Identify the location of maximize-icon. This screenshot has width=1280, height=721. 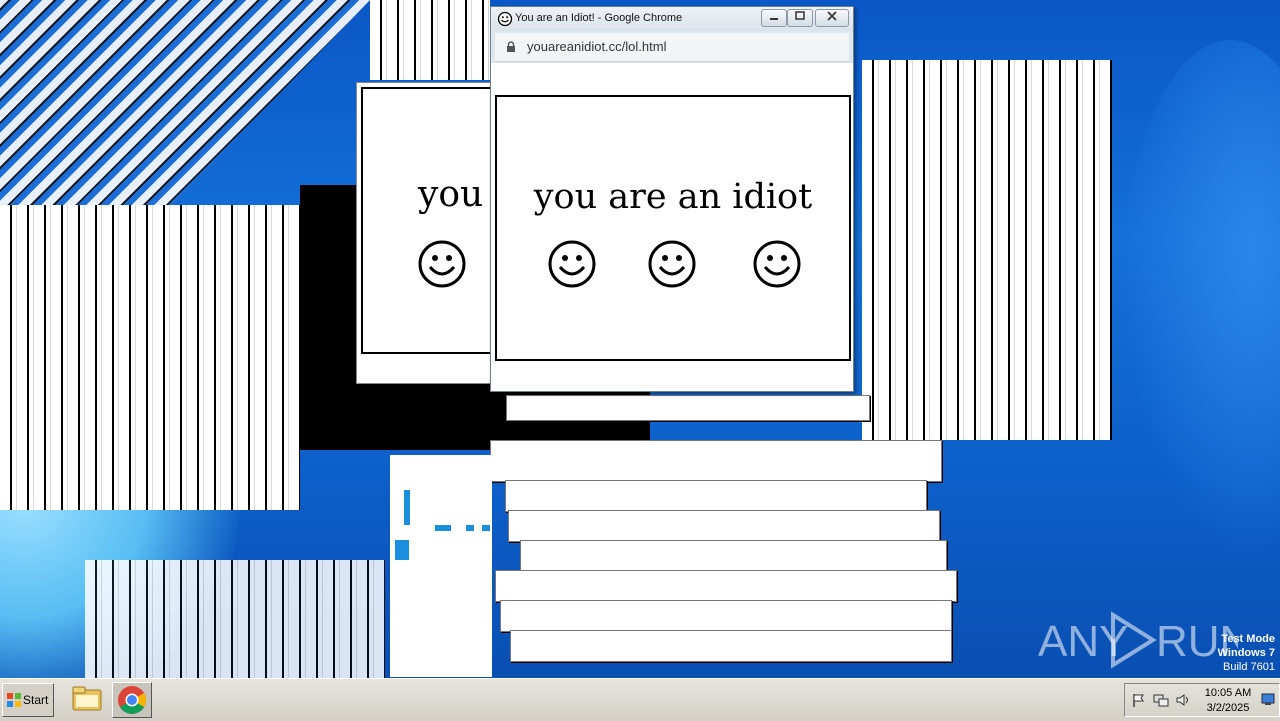
(800, 15).